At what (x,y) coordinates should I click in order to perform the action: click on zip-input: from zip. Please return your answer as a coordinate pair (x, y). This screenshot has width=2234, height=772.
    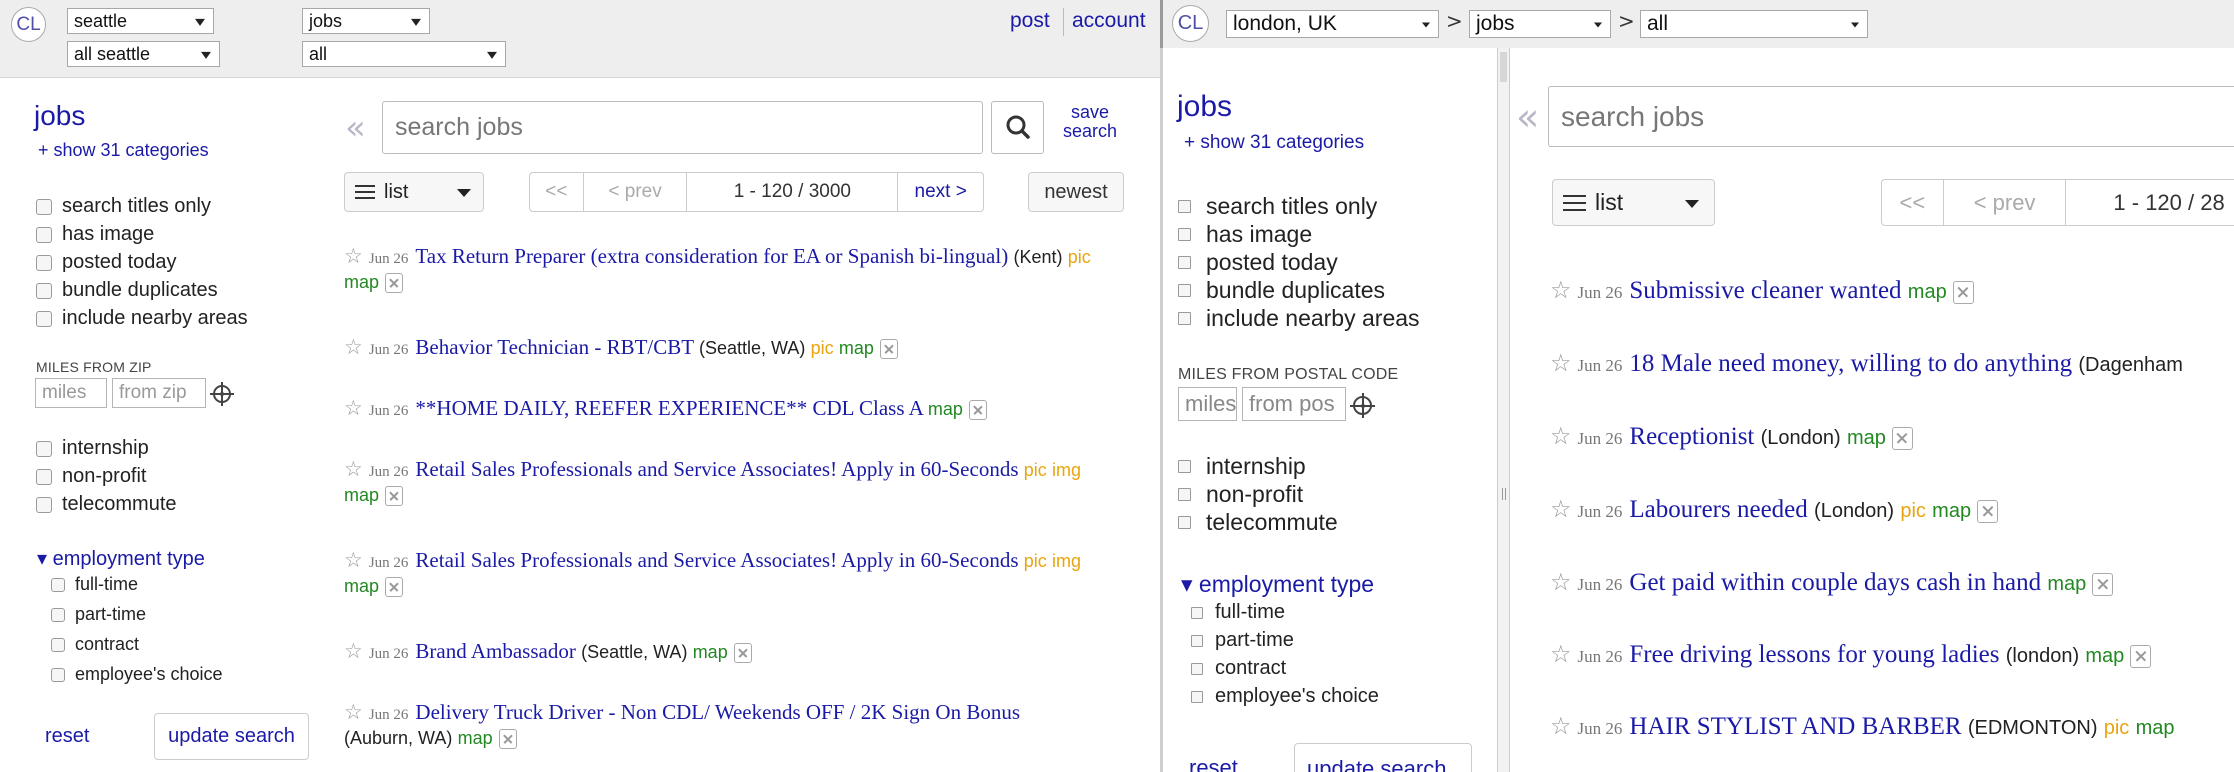
    Looking at the image, I should click on (159, 393).